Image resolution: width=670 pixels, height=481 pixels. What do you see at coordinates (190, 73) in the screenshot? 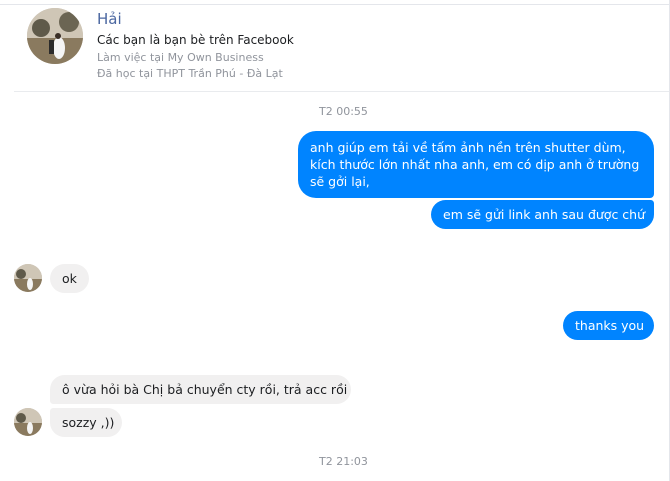
I see `education-info: Đã học tại THPT Trần Phú - Đà Lạt` at bounding box center [190, 73].